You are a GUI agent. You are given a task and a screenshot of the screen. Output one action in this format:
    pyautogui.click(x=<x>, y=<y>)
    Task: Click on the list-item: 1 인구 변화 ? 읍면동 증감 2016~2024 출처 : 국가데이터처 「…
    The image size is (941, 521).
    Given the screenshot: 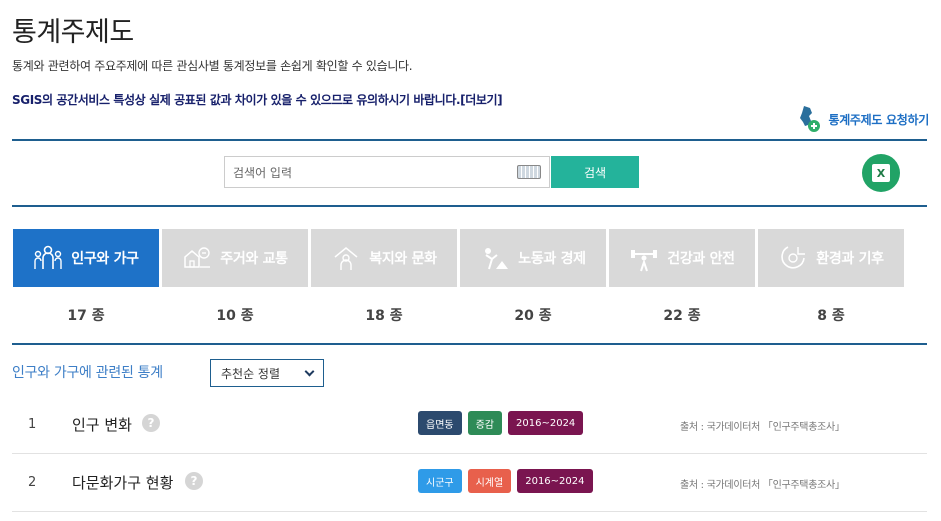 What is the action you would take?
    pyautogui.click(x=469, y=425)
    